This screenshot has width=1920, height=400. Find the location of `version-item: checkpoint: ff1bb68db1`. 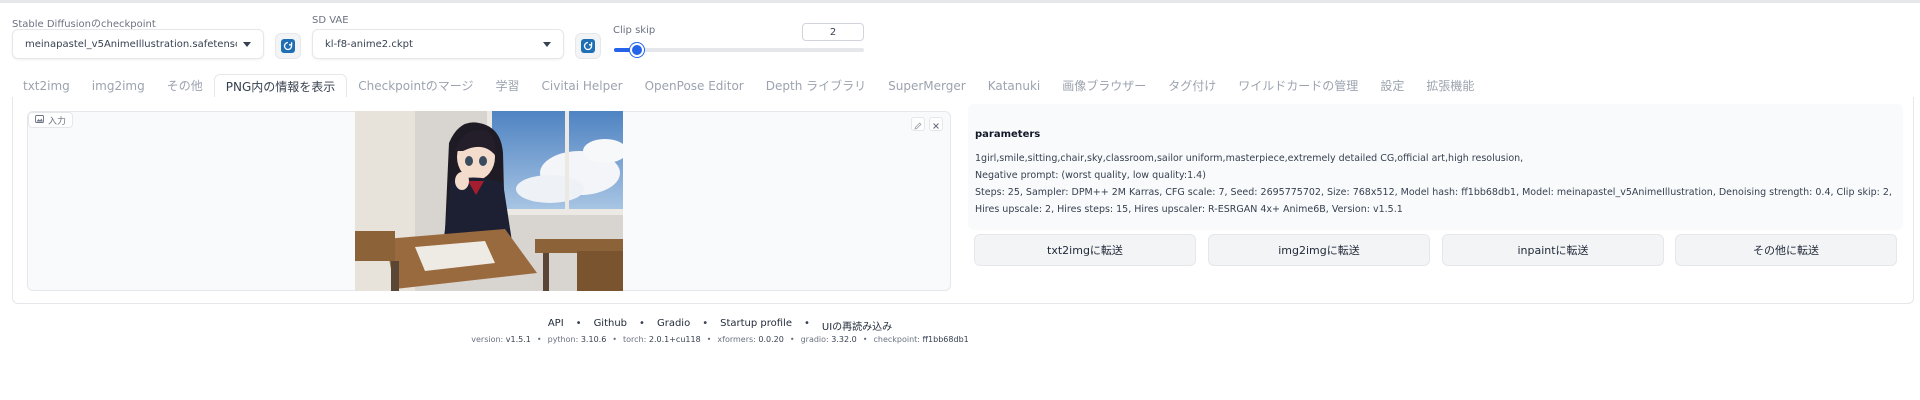

version-item: checkpoint: ff1bb68db1 is located at coordinates (920, 339).